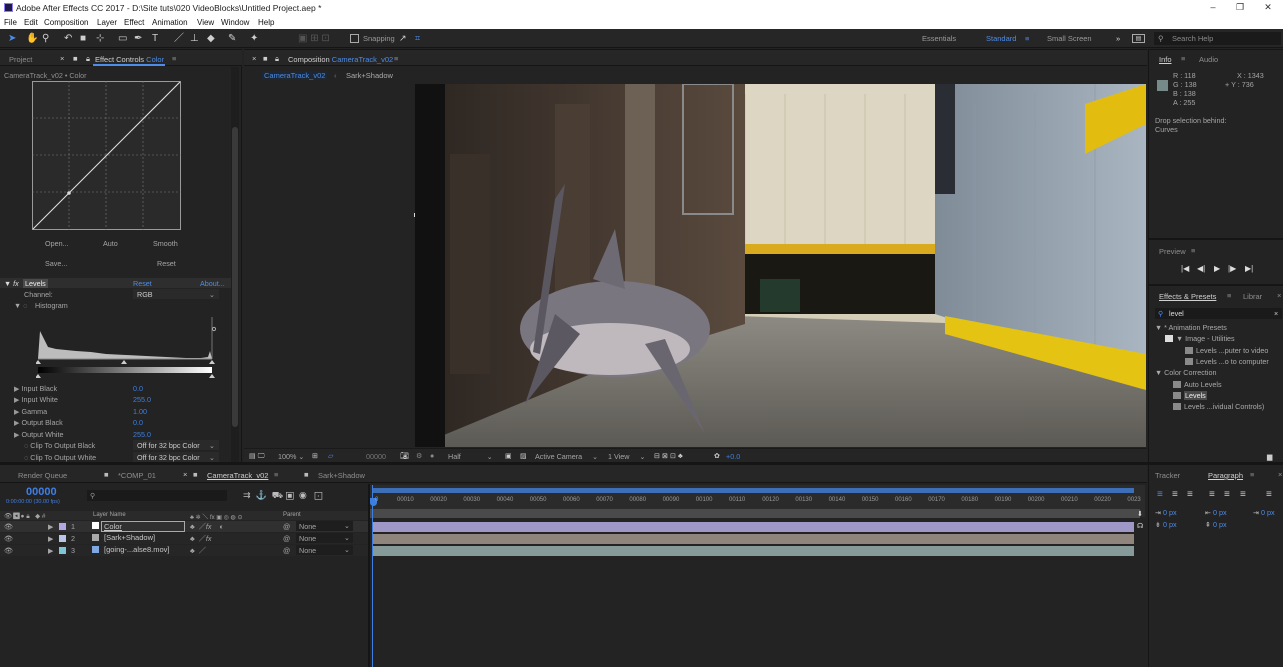 This screenshot has height=667, width=1283. What do you see at coordinates (142, 283) in the screenshot?
I see `levels-reset-link: Reset` at bounding box center [142, 283].